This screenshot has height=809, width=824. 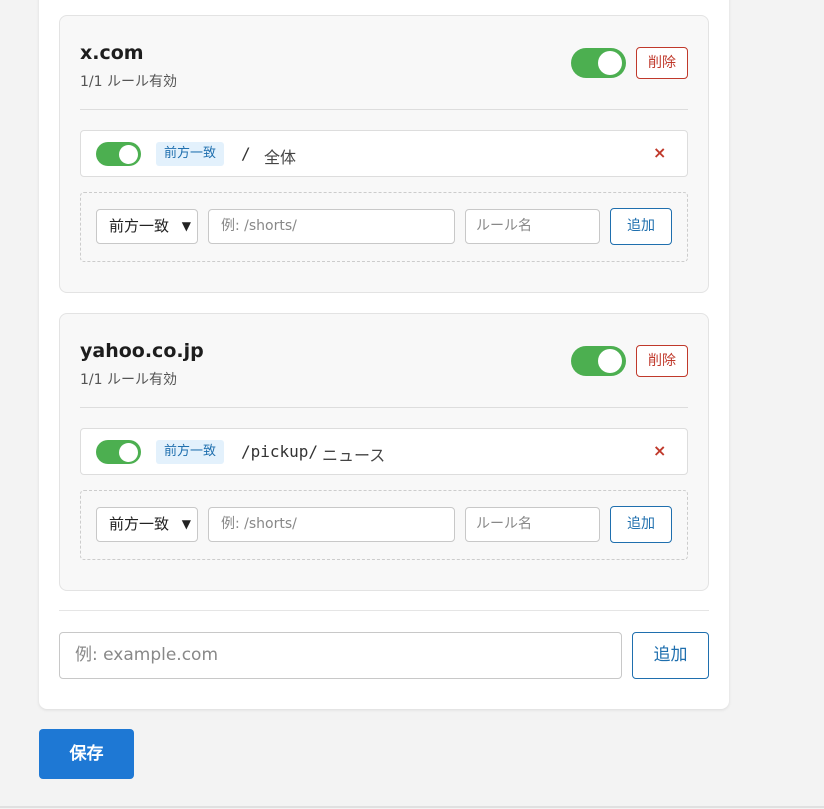 What do you see at coordinates (384, 610) in the screenshot?
I see `section-divider` at bounding box center [384, 610].